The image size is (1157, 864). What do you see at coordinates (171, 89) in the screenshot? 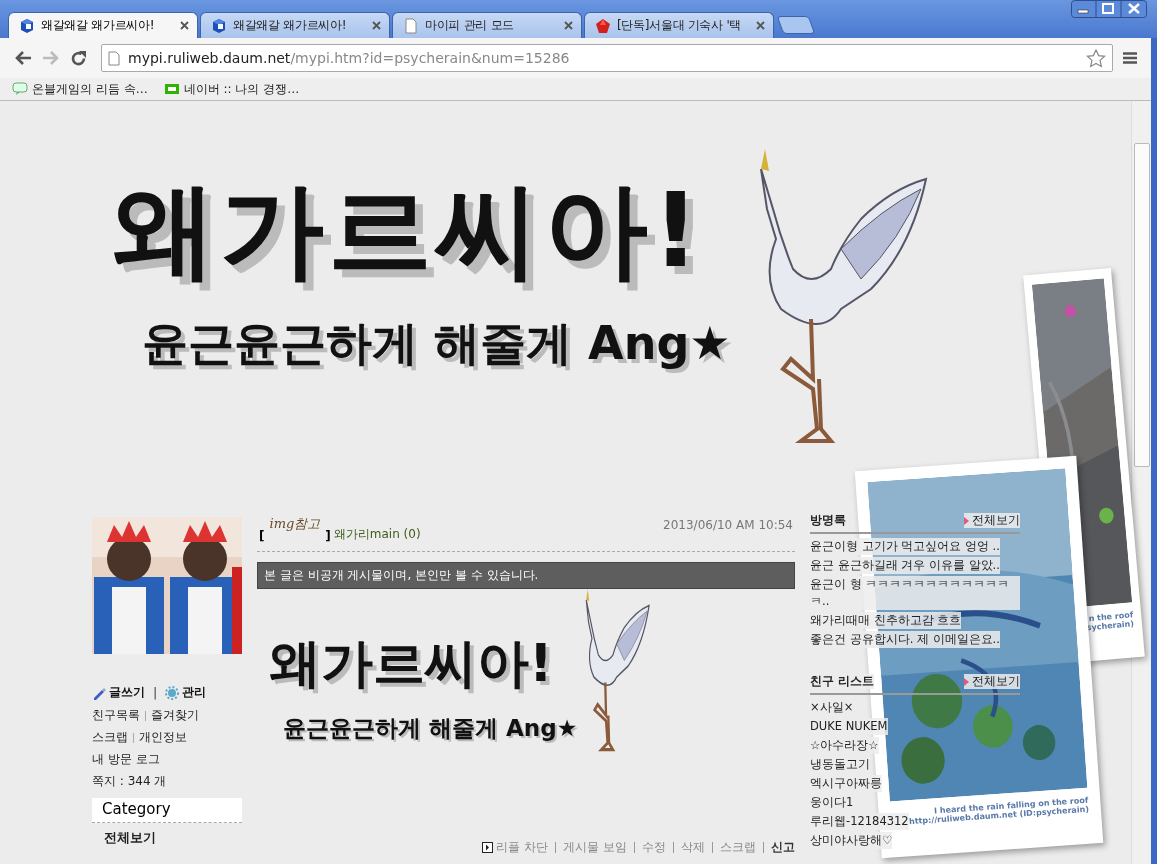
I see `square-icon` at bounding box center [171, 89].